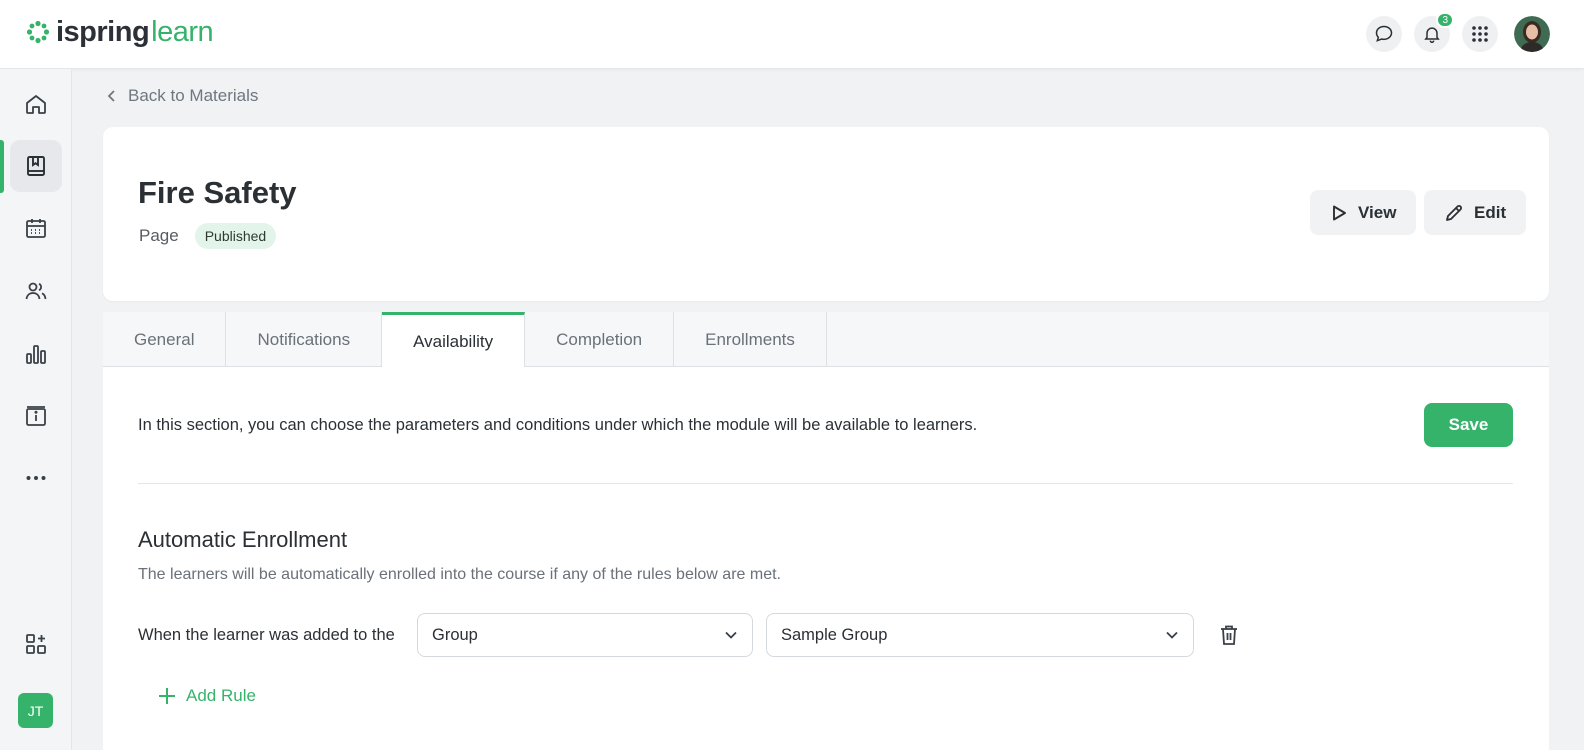 The image size is (1584, 750). What do you see at coordinates (266, 635) in the screenshot?
I see `rule-label: When the learner was added to the` at bounding box center [266, 635].